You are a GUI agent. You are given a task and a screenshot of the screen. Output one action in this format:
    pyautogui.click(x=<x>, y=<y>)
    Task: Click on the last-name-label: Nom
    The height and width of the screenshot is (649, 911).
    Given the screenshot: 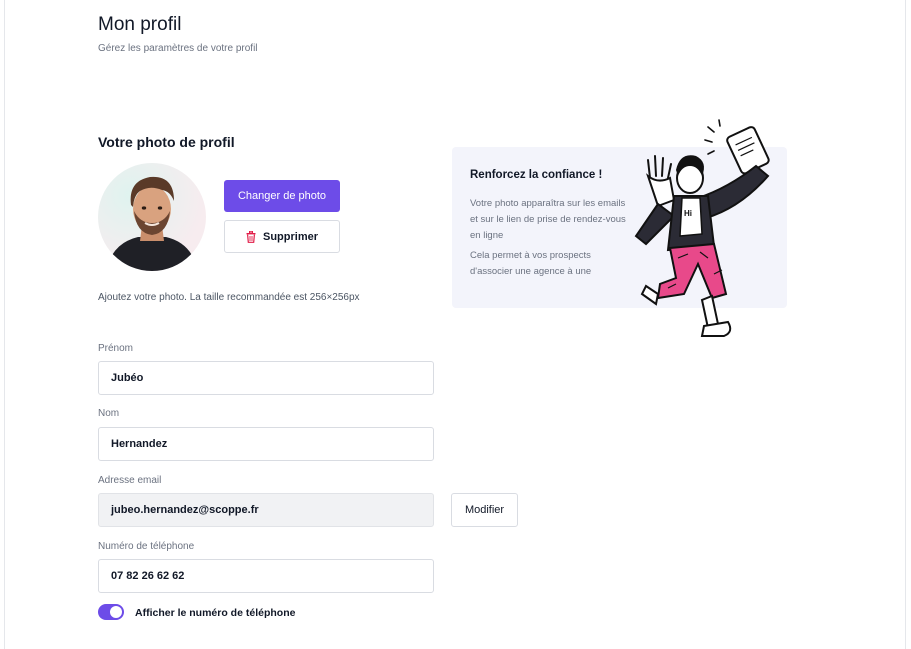 What is the action you would take?
    pyautogui.click(x=109, y=413)
    